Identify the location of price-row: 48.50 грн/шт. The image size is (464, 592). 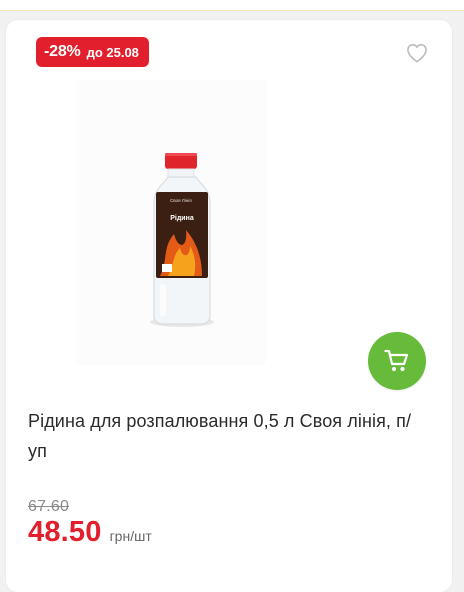
(90, 532).